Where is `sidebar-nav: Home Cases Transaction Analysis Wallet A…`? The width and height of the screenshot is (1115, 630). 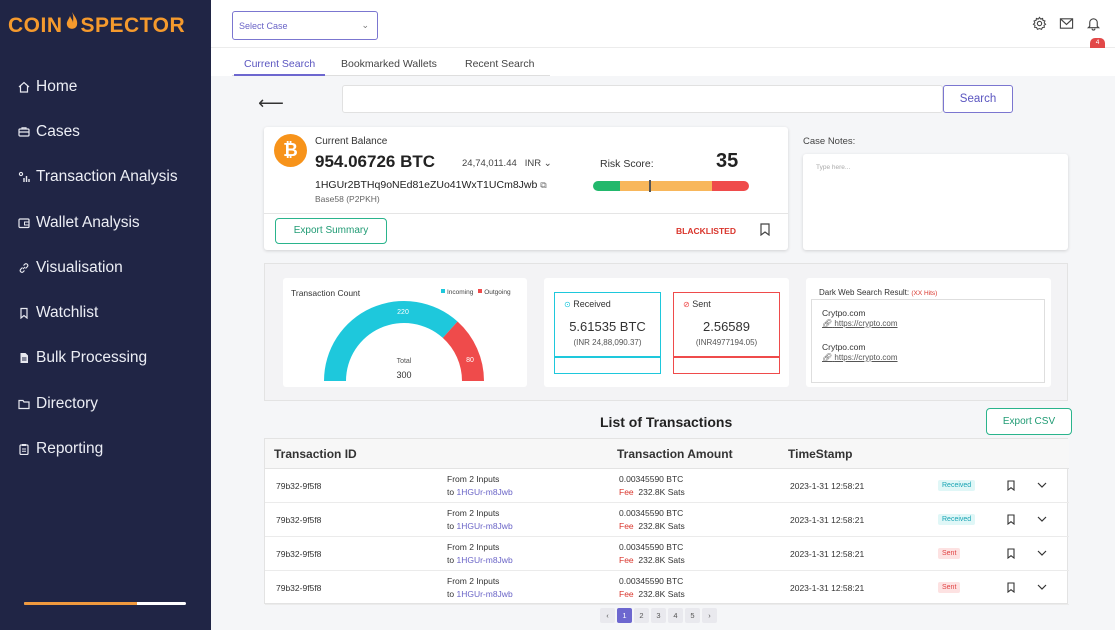 sidebar-nav: Home Cases Transaction Analysis Wallet A… is located at coordinates (105, 268).